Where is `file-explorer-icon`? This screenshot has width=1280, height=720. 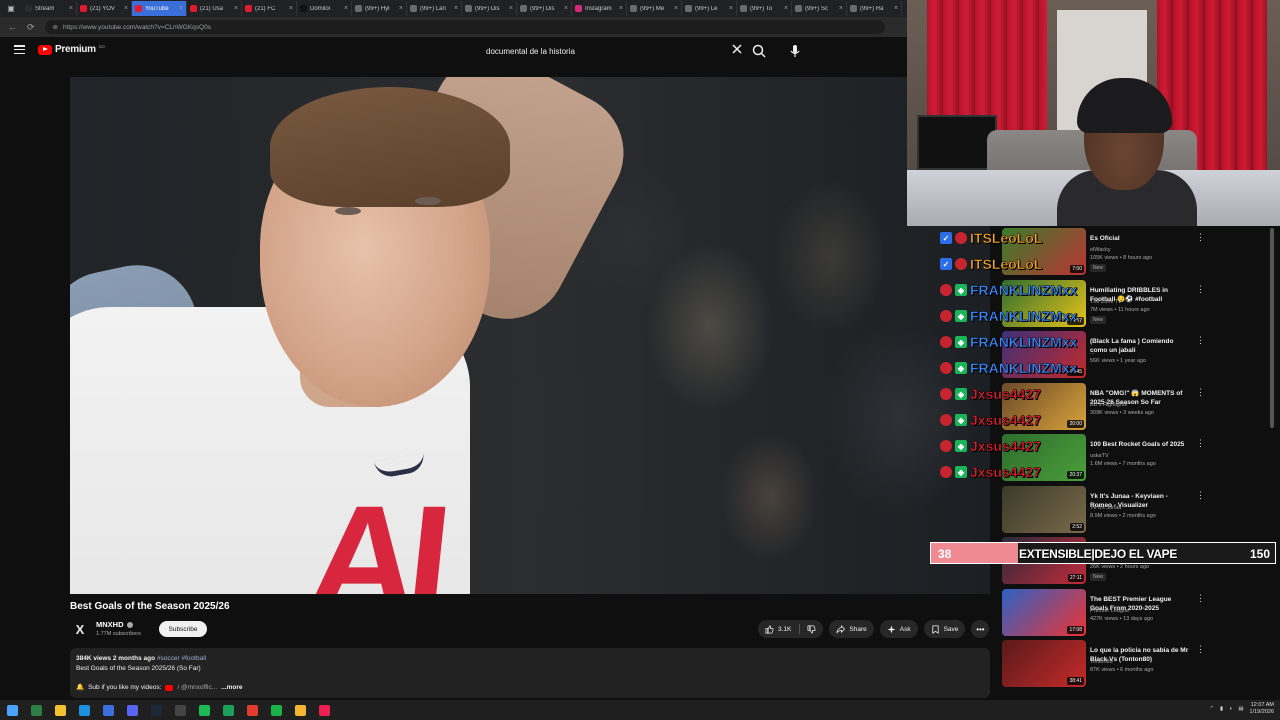
file-explorer-icon is located at coordinates (60, 710).